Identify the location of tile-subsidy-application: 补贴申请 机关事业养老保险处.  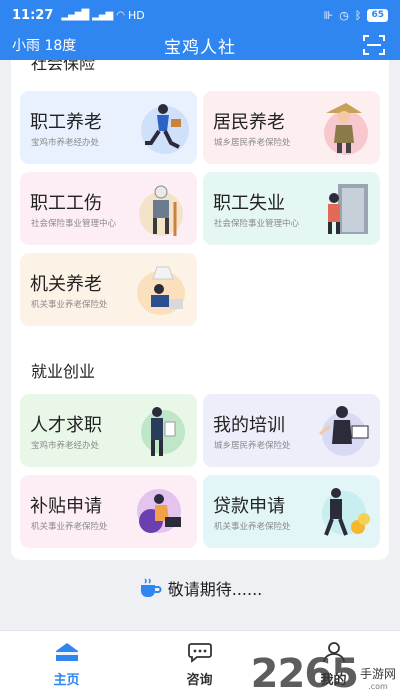
(108, 511).